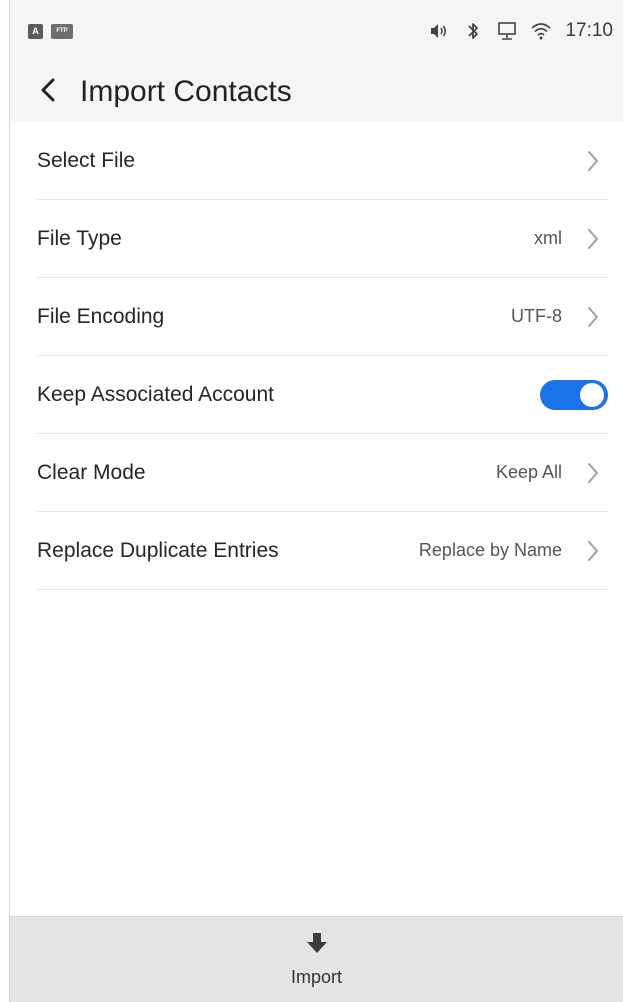  I want to click on file-type-label: File Type, so click(79, 238).